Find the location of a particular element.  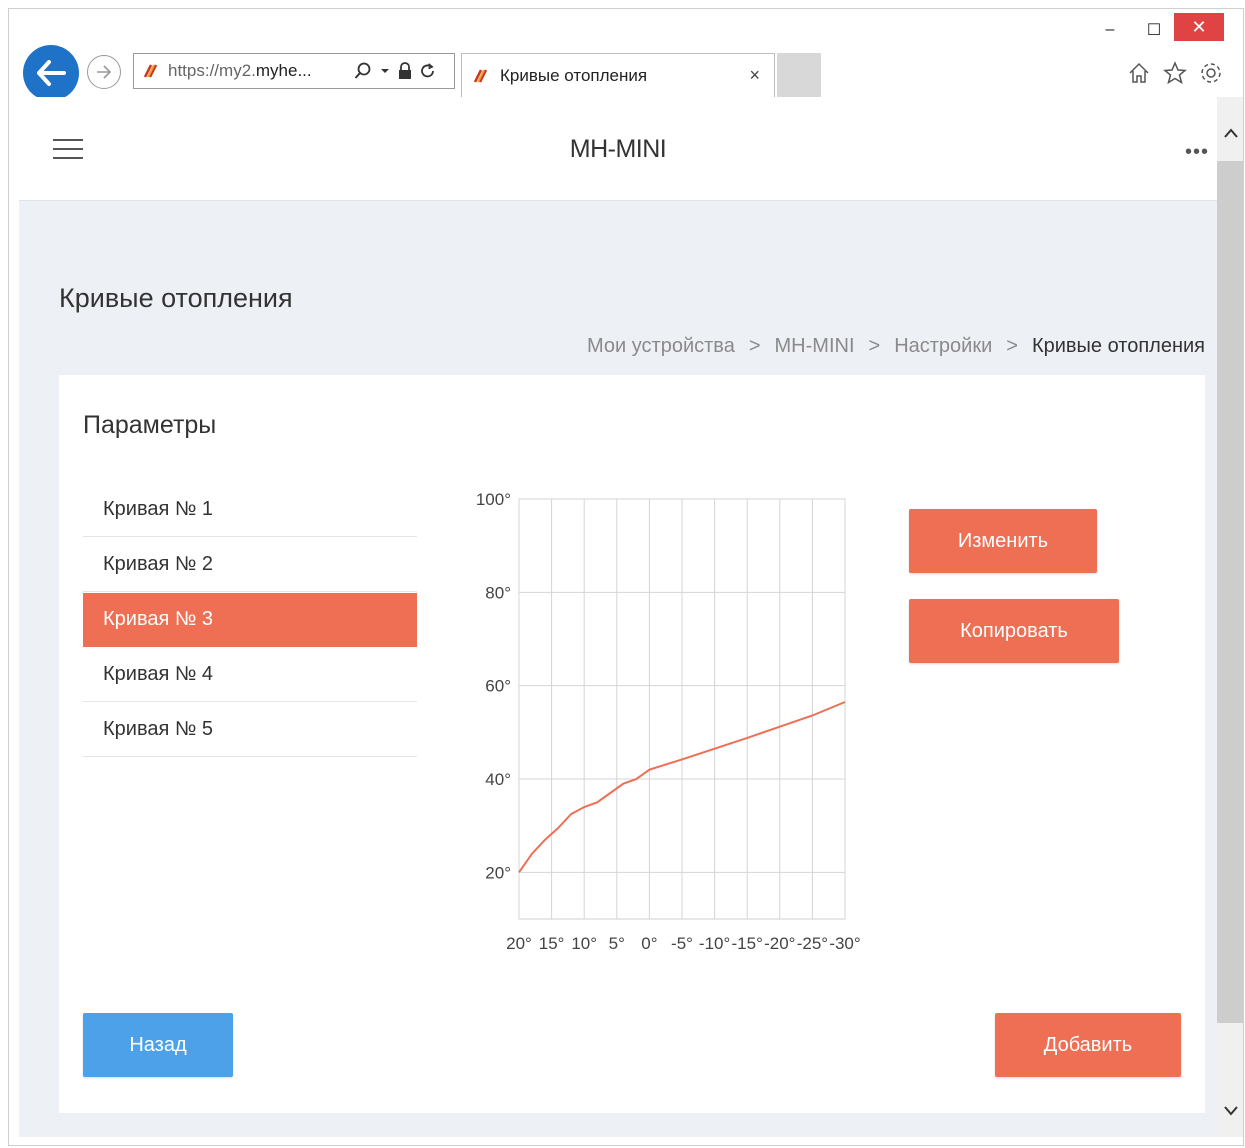

arrow-left-icon is located at coordinates (51, 73).